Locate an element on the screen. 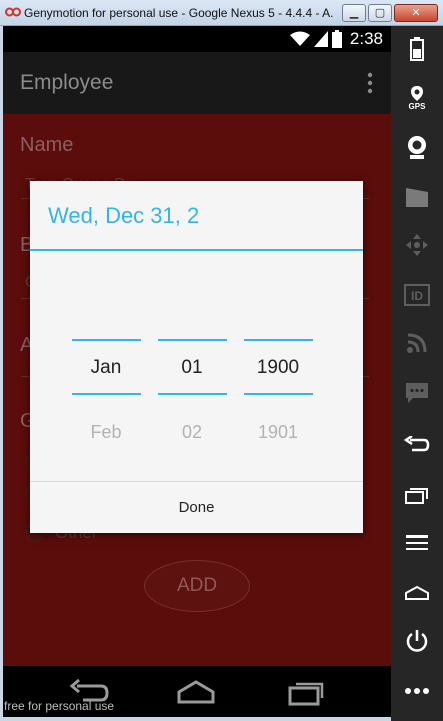  more-widget is located at coordinates (417, 691).